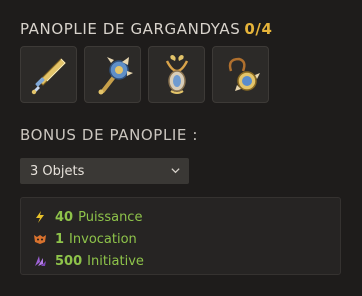 This screenshot has height=296, width=362. Describe the element at coordinates (104, 171) in the screenshot. I see `object-count-select: 3 Objets` at that location.